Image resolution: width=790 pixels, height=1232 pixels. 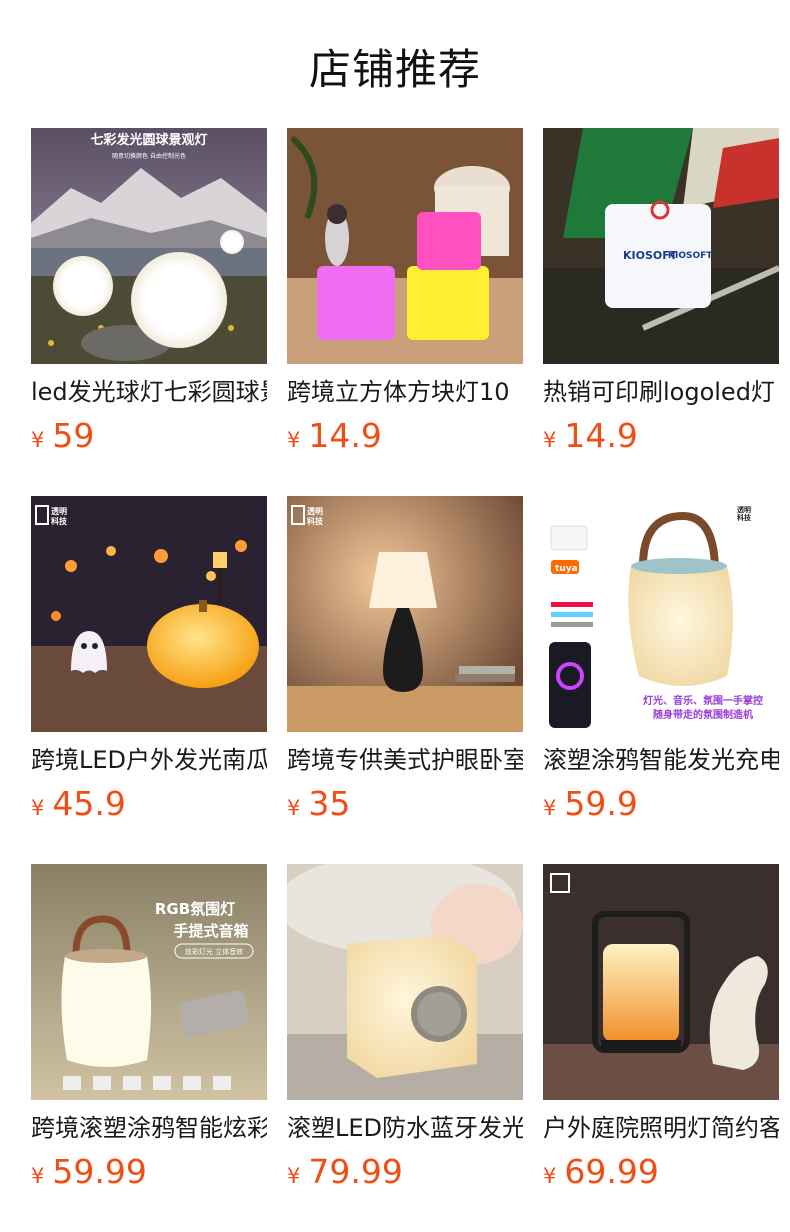 I want to click on product-price: ¥79.99, so click(x=345, y=1172).